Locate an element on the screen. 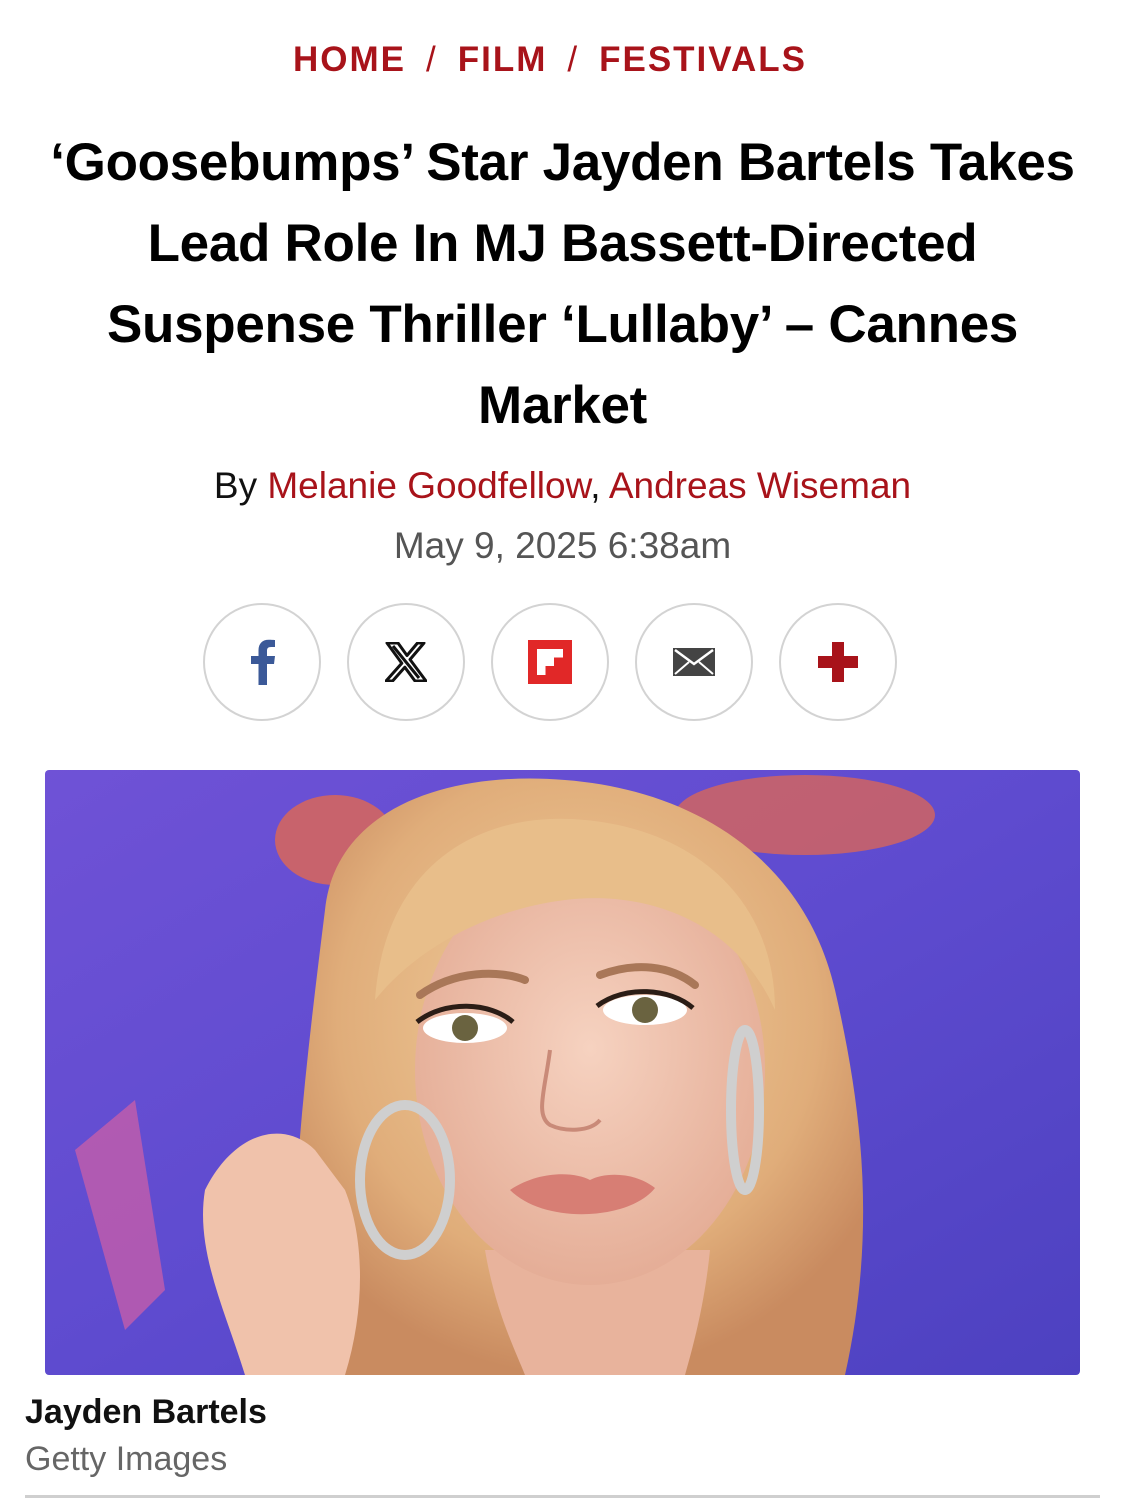  image-caption: Jayden Bartels is located at coordinates (146, 1412).